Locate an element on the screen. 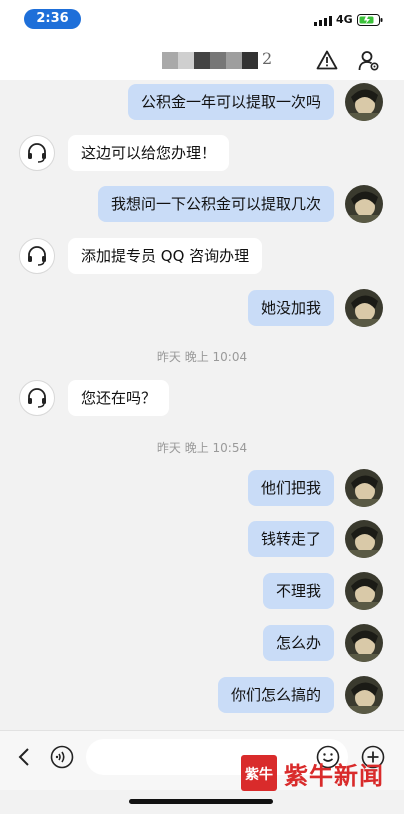 The width and height of the screenshot is (404, 814). message-bubble-outgoing: 公积金一年可以提取一次吗 is located at coordinates (230, 102).